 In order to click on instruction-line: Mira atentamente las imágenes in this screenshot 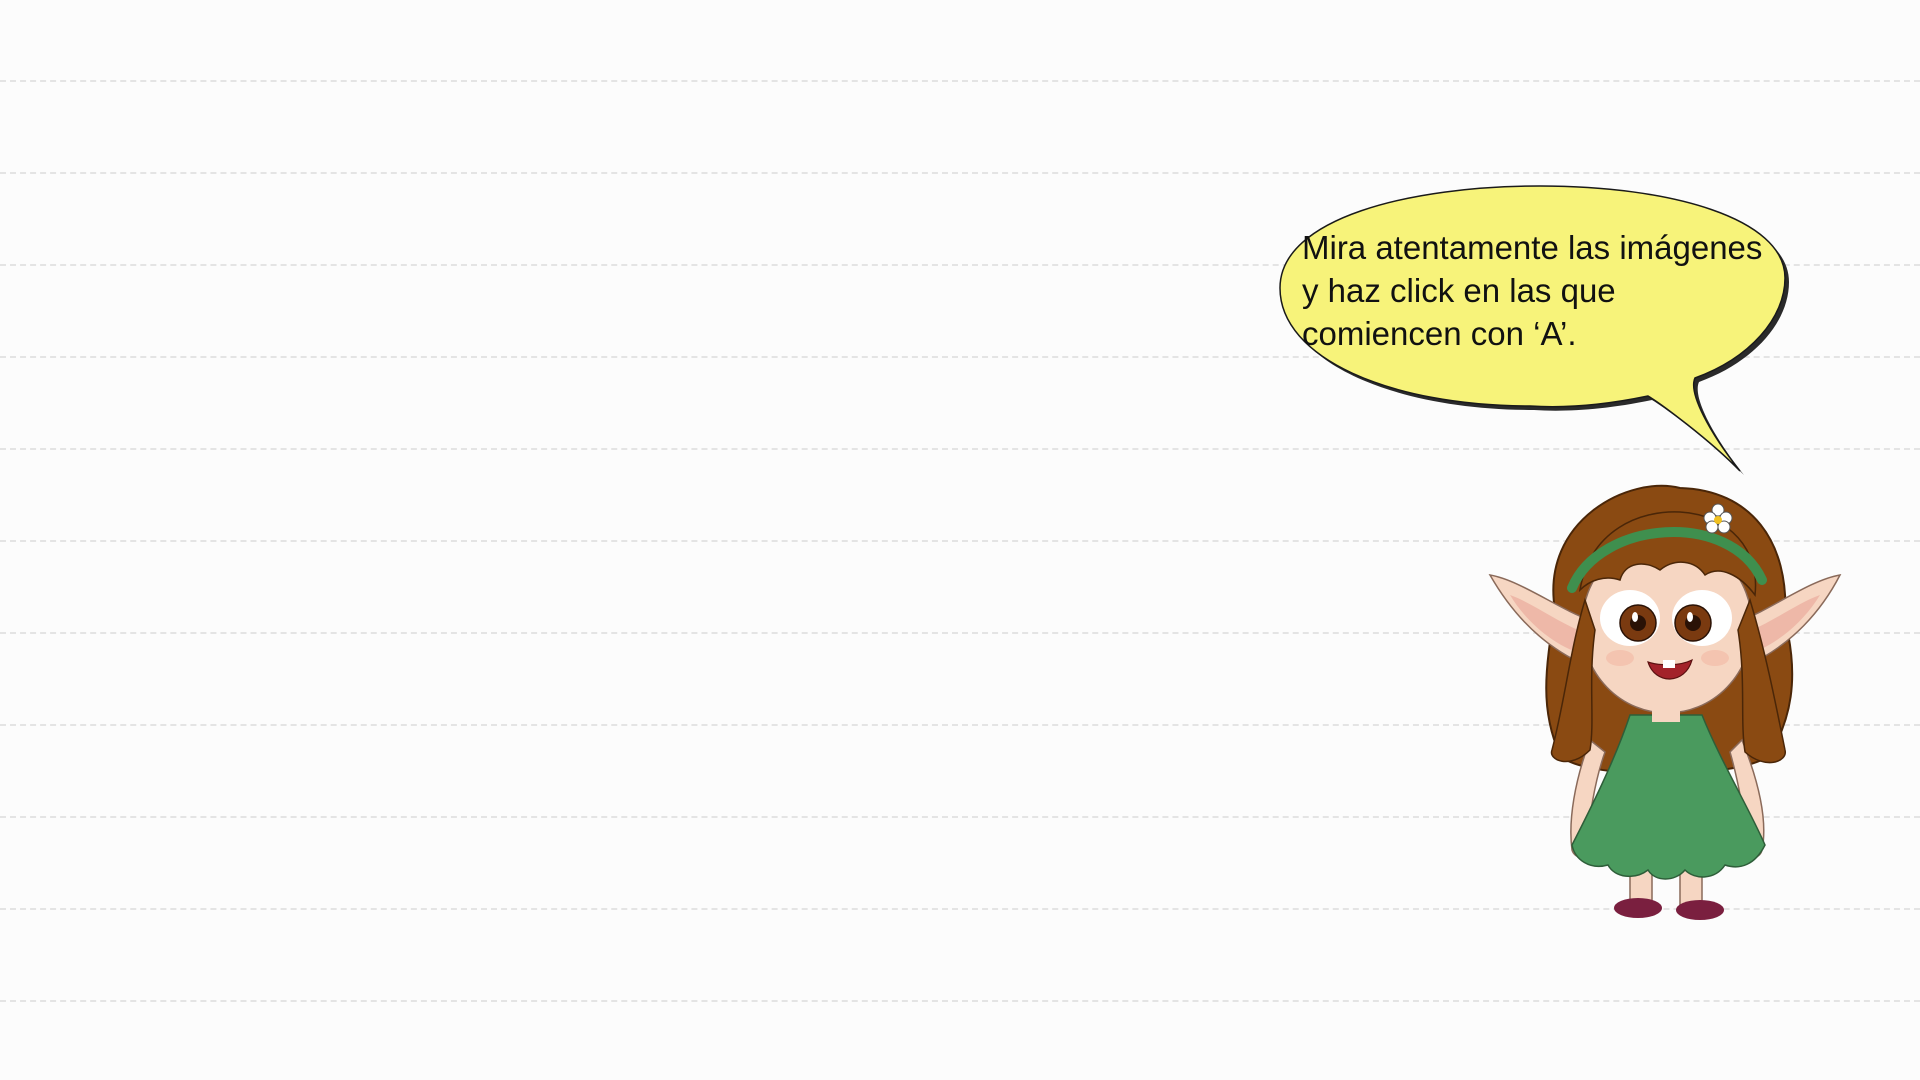, I will do `click(1532, 247)`.